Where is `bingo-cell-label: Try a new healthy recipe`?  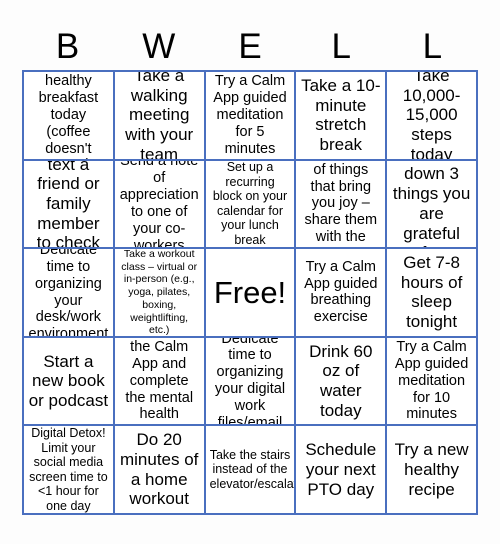
bingo-cell-label: Try a new healthy recipe is located at coordinates (431, 469).